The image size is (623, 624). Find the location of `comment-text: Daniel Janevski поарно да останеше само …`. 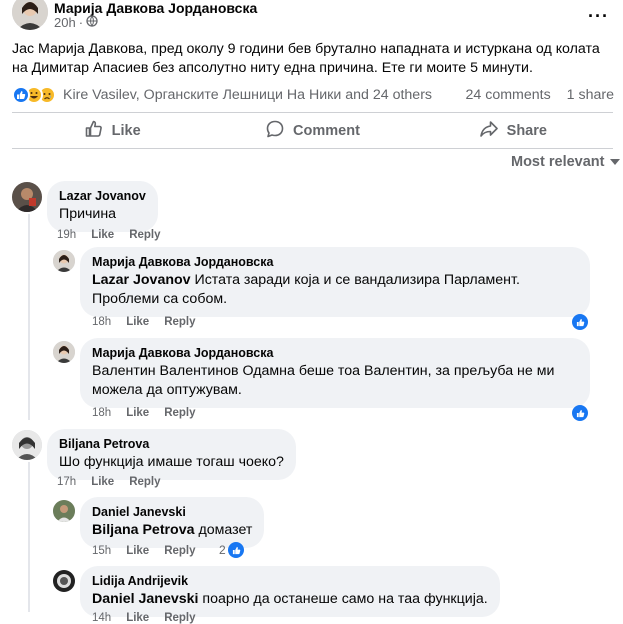

comment-text: Daniel Janevski поарно да останеше само … is located at coordinates (290, 599).